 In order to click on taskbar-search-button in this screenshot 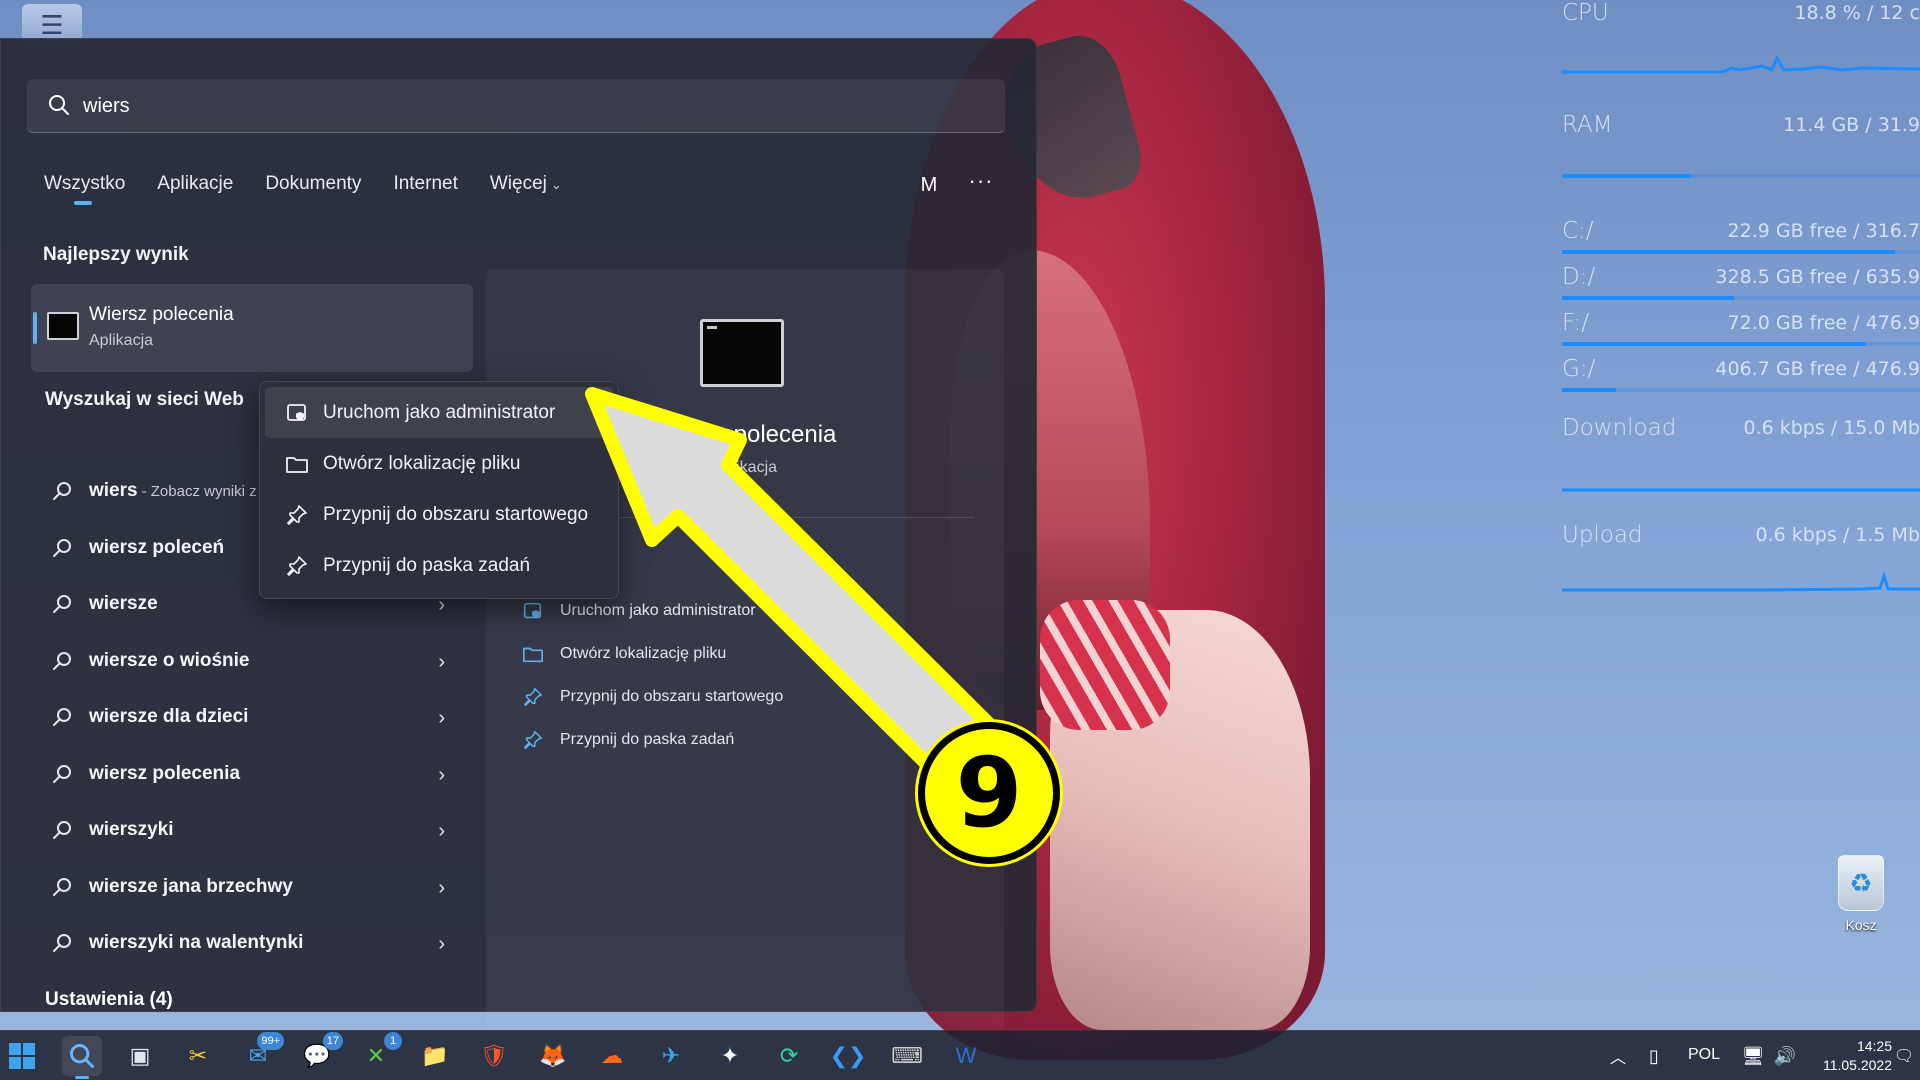, I will do `click(82, 1057)`.